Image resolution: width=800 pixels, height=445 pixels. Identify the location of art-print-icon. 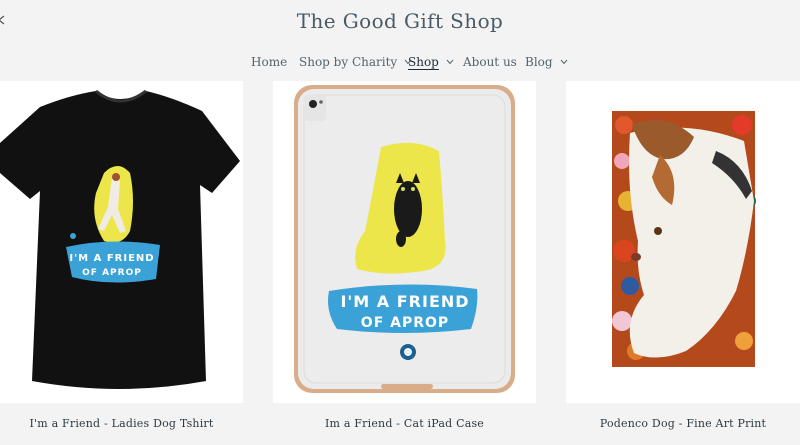
(684, 239).